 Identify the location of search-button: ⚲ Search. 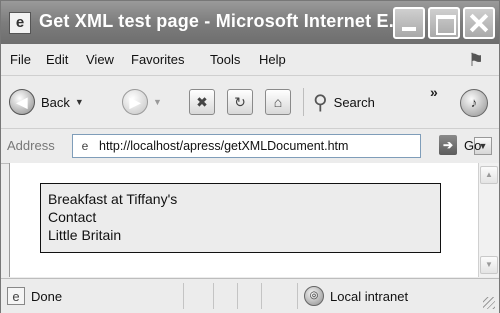
(344, 102).